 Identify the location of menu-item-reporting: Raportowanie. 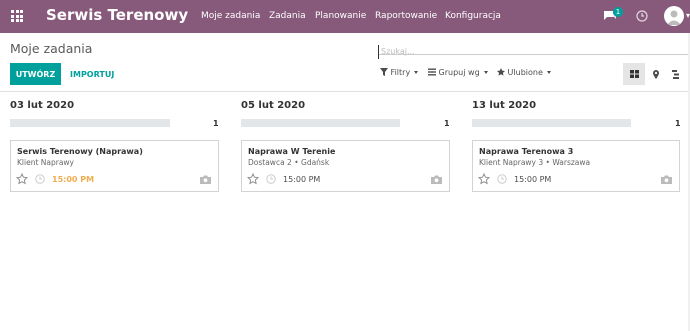
(406, 16).